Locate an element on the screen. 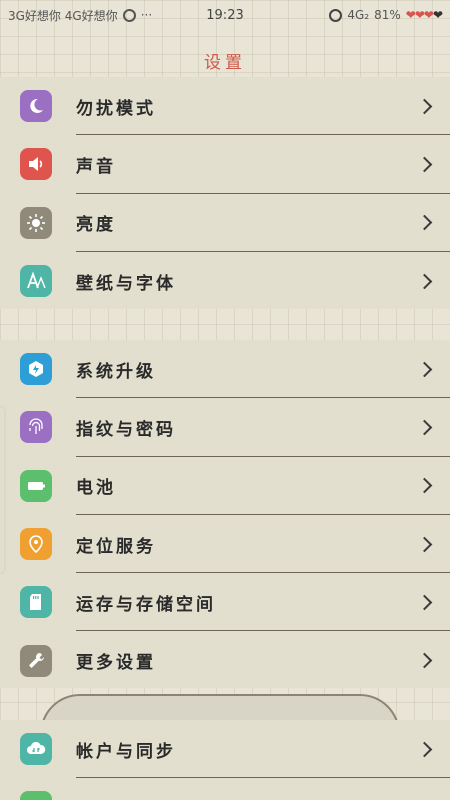 This screenshot has width=450, height=800. setting-label: 帐户与同步 is located at coordinates (126, 751).